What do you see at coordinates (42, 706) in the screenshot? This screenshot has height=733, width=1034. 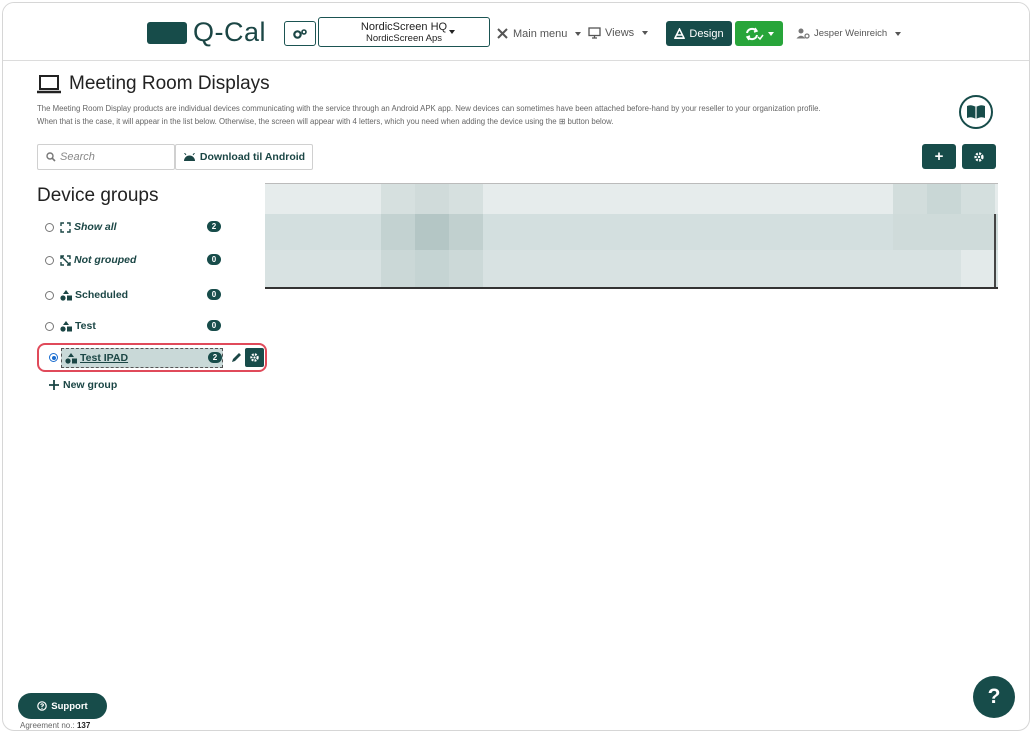 I see `question-circle-icon` at bounding box center [42, 706].